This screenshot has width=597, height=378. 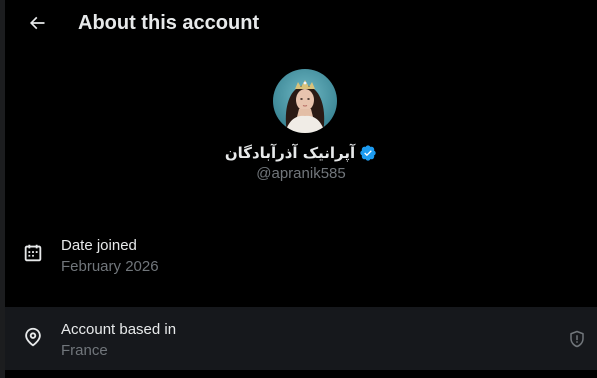 What do you see at coordinates (290, 153) in the screenshot?
I see `display-name: آپرانیک آذرآبادگان` at bounding box center [290, 153].